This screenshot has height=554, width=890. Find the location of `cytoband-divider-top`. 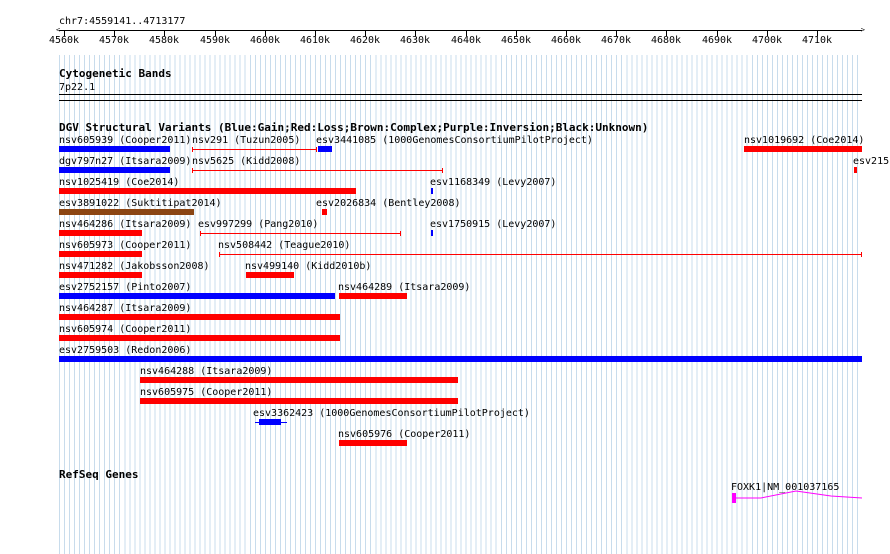

cytoband-divider-top is located at coordinates (460, 94).